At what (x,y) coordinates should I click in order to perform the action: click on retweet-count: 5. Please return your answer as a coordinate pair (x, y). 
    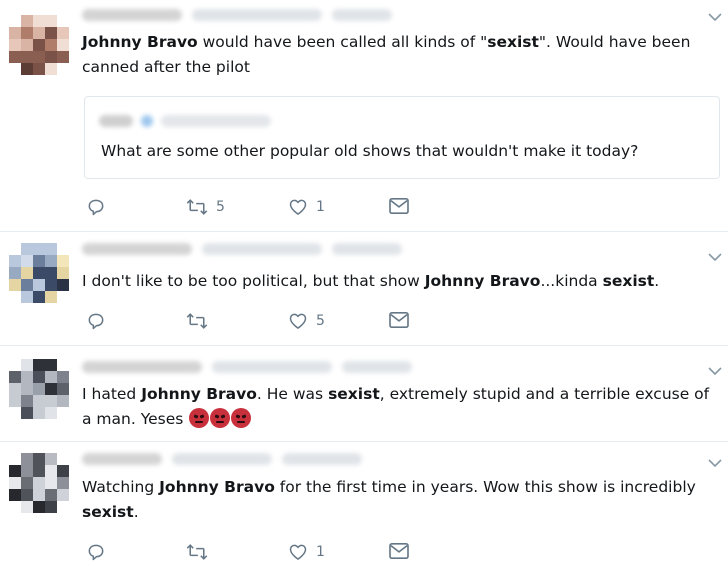
    Looking at the image, I should click on (220, 207).